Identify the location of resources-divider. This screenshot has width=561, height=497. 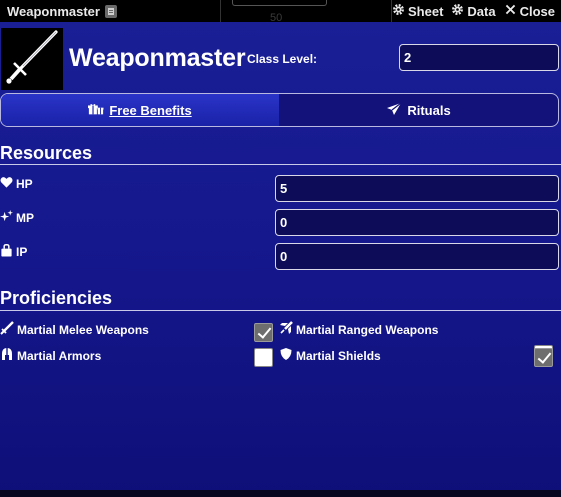
(280, 164).